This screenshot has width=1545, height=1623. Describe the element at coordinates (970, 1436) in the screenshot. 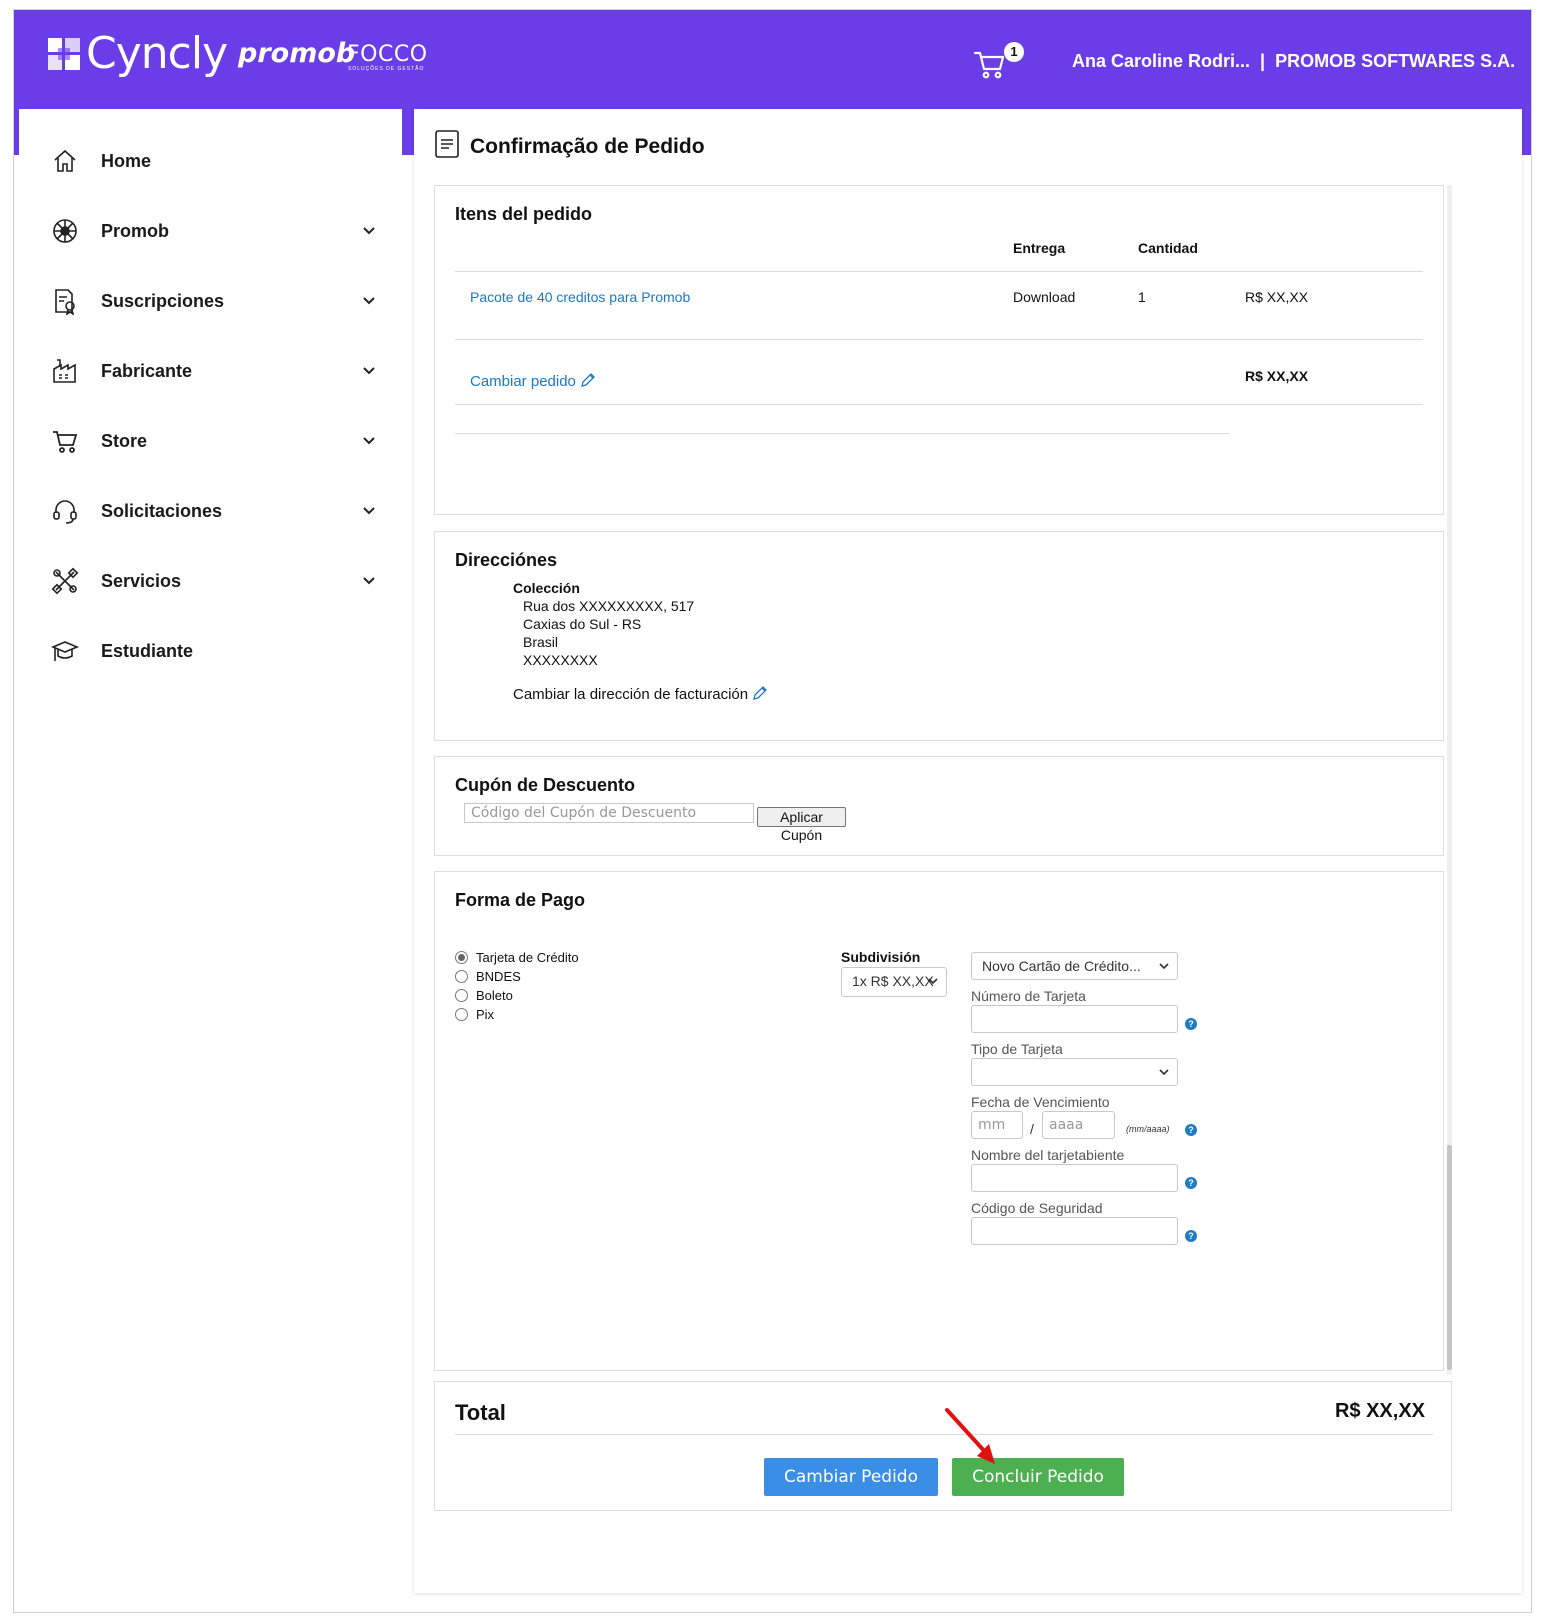

I see `arrow-annotation-icon` at that location.